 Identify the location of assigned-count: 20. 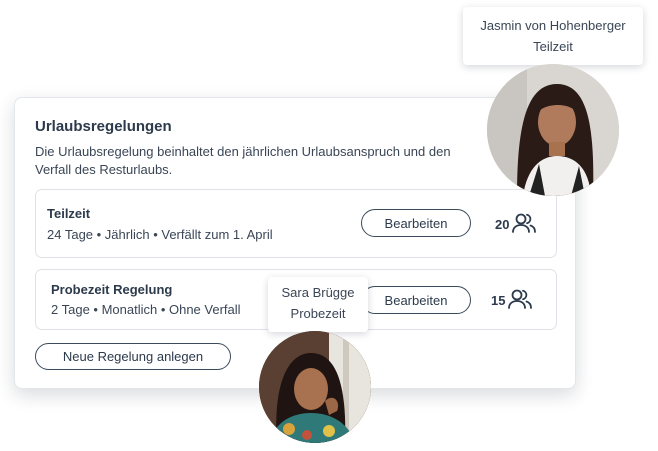
(516, 224).